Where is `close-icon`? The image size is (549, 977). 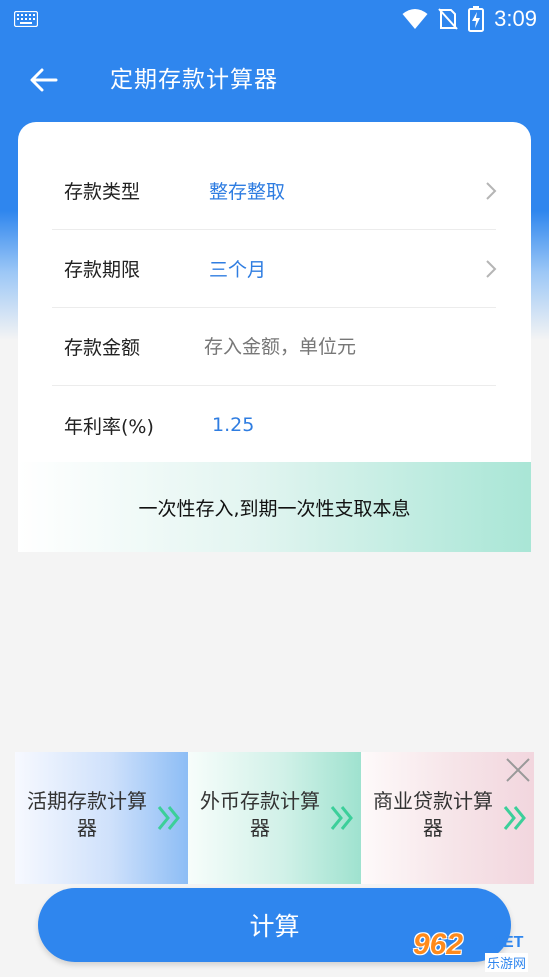
close-icon is located at coordinates (518, 770).